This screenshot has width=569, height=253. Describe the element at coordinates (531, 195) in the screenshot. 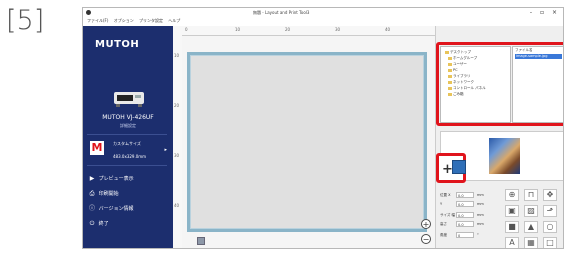

I see `align-vertical-icon: ⊓` at that location.